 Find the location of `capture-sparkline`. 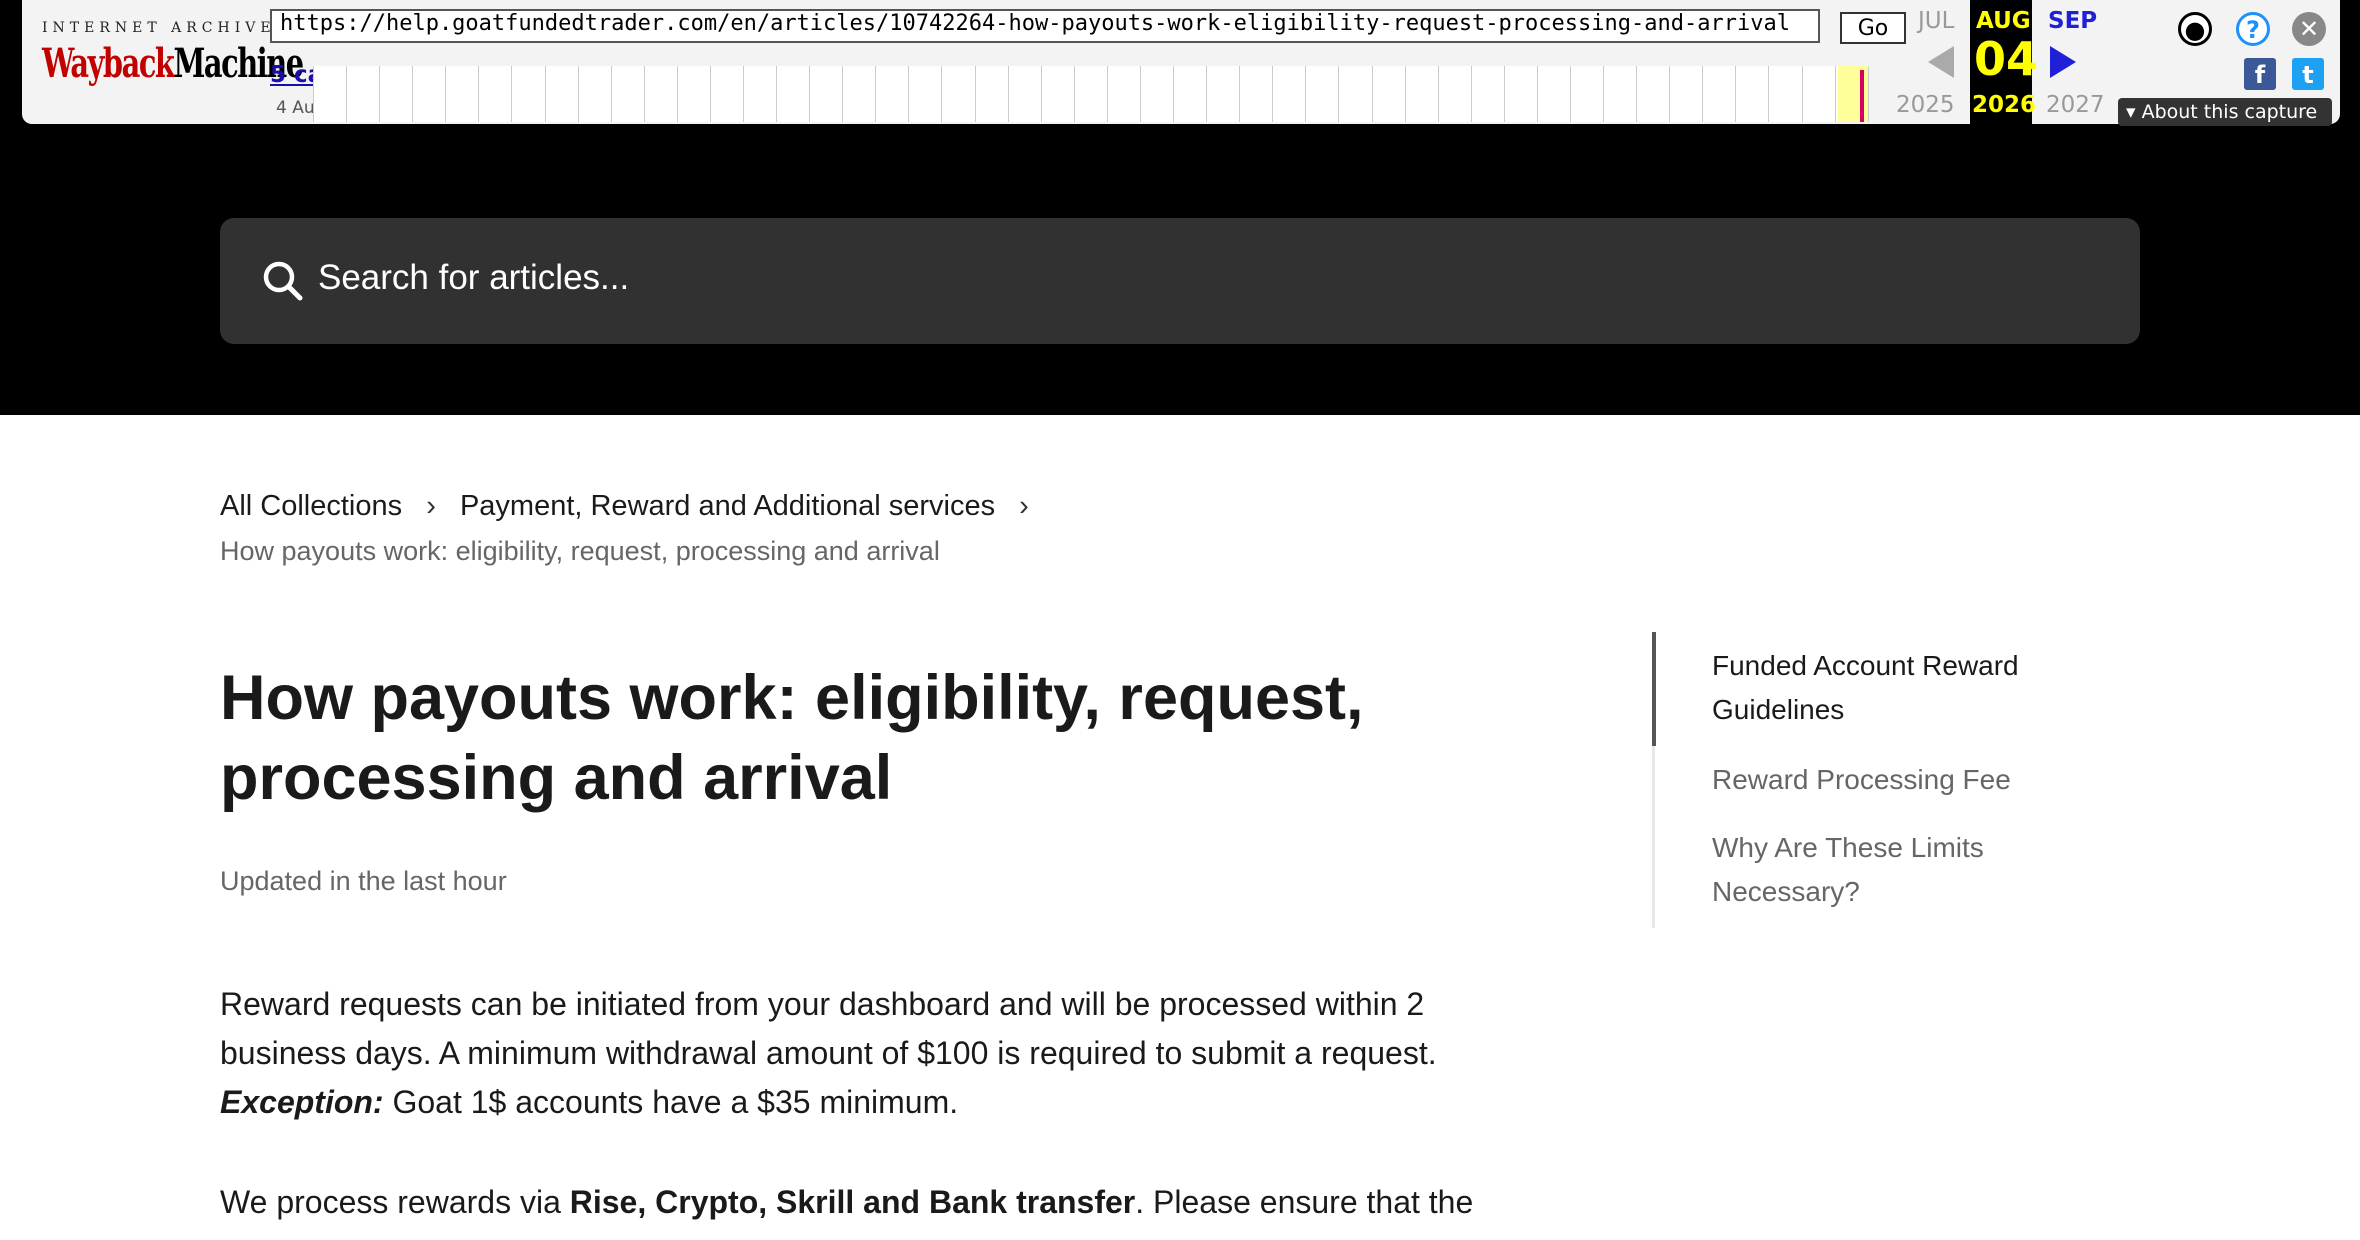

capture-sparkline is located at coordinates (1091, 94).